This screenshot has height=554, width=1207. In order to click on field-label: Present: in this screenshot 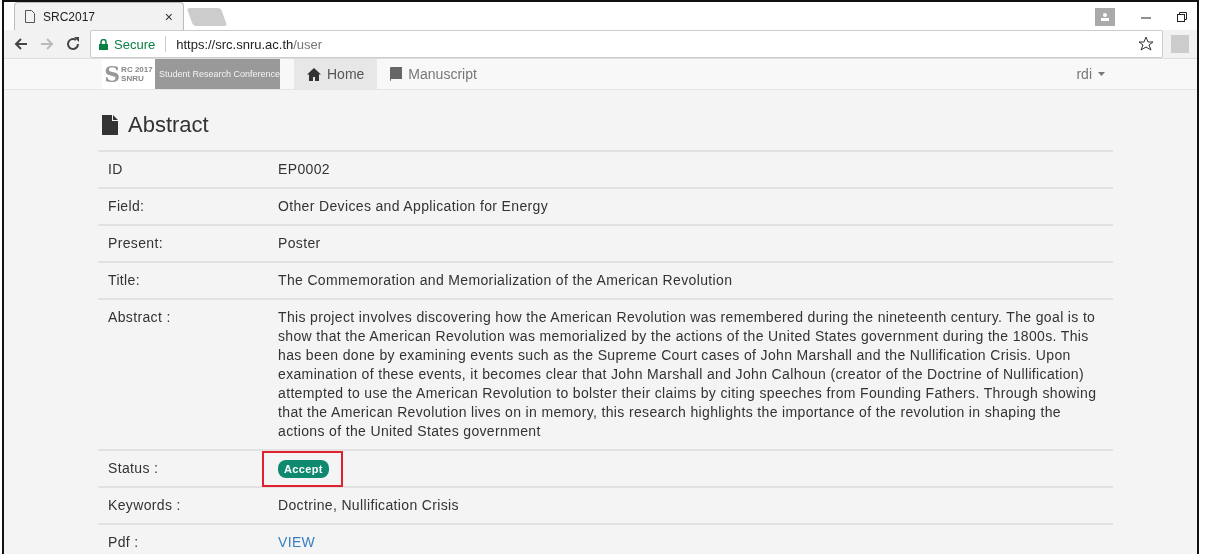, I will do `click(136, 243)`.